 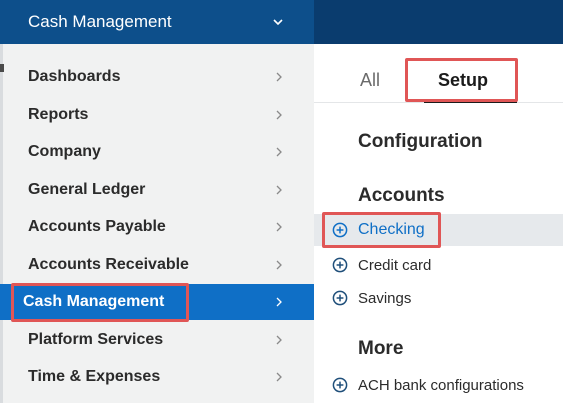 I want to click on menu-item-label: Accounts Payable, so click(x=97, y=226).